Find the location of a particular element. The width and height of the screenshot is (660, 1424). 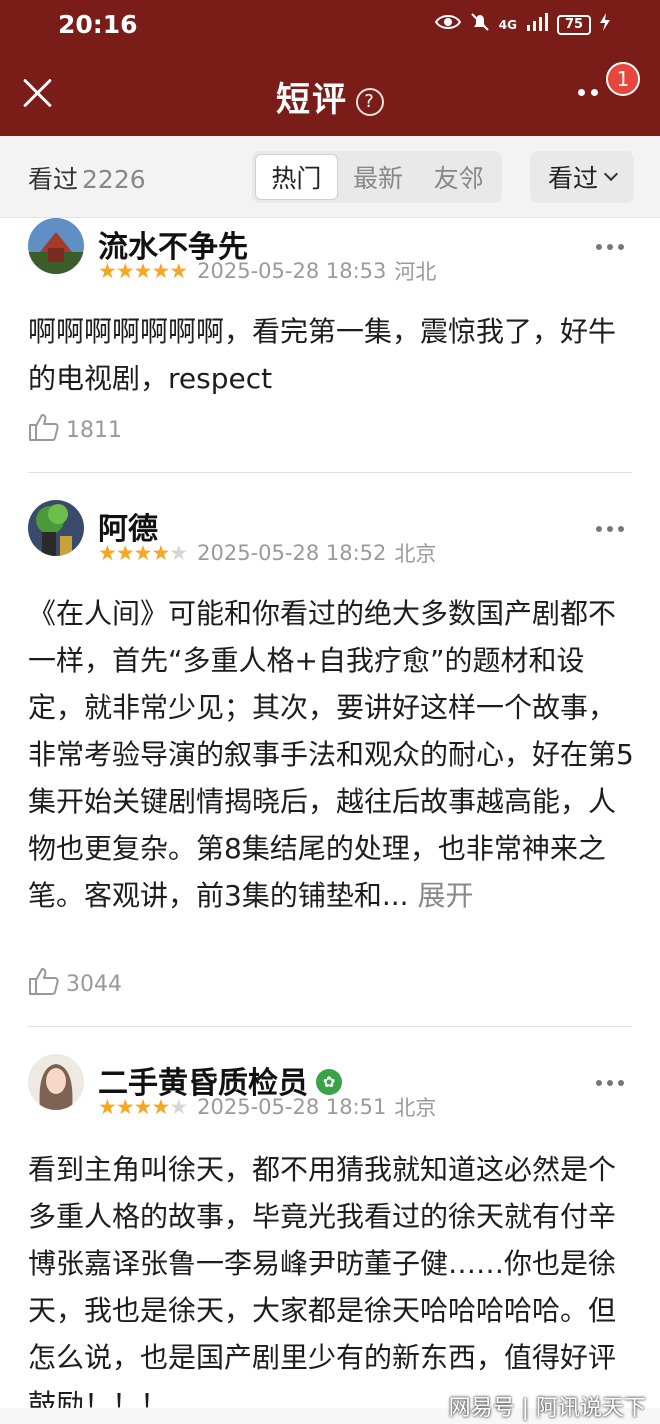

page-title: 短评? is located at coordinates (330, 96).